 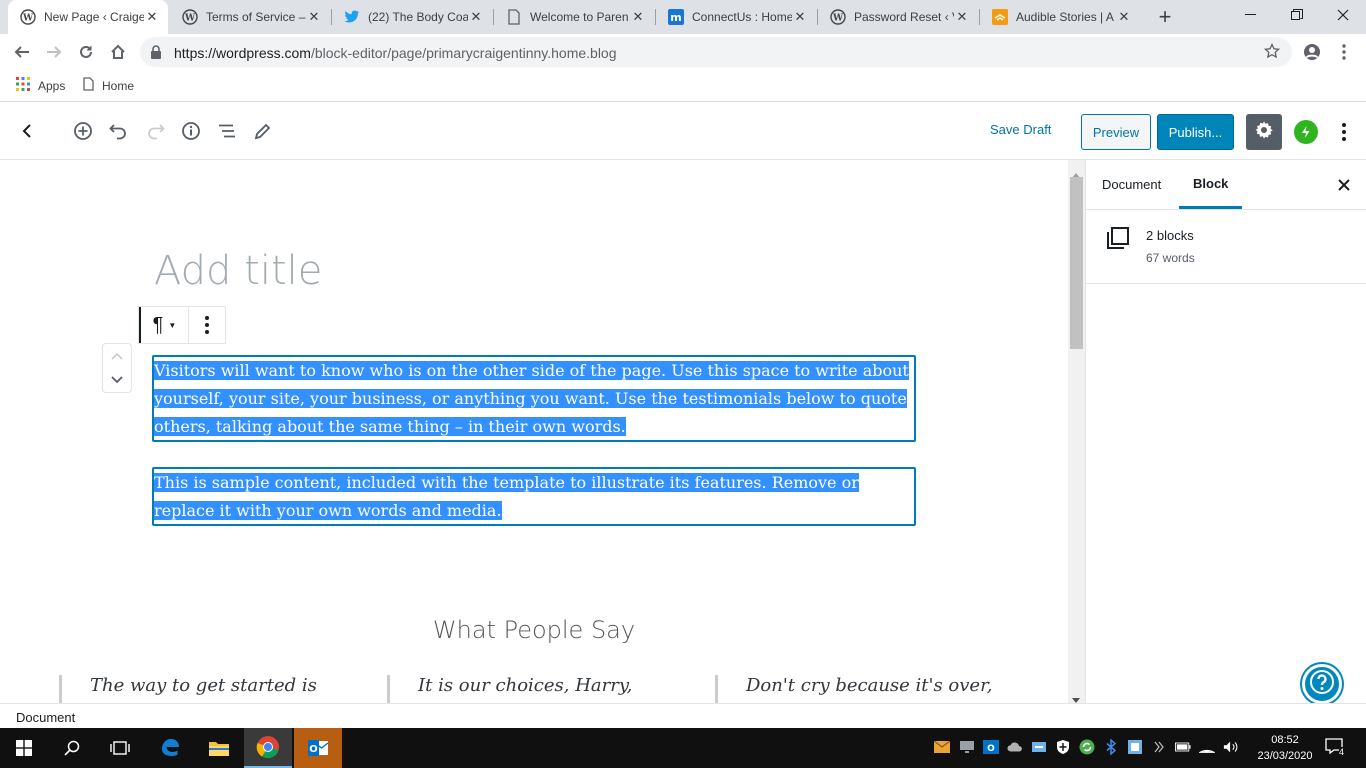 What do you see at coordinates (155, 131) in the screenshot?
I see `redo-icon` at bounding box center [155, 131].